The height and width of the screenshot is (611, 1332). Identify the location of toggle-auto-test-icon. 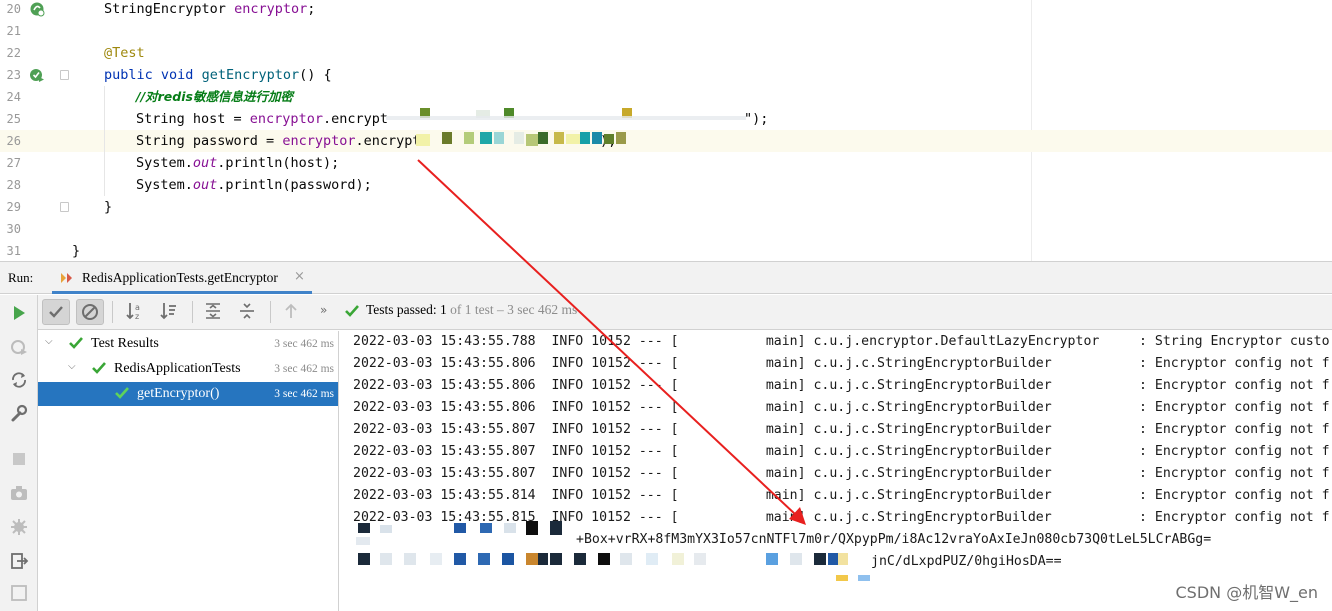
(19, 380).